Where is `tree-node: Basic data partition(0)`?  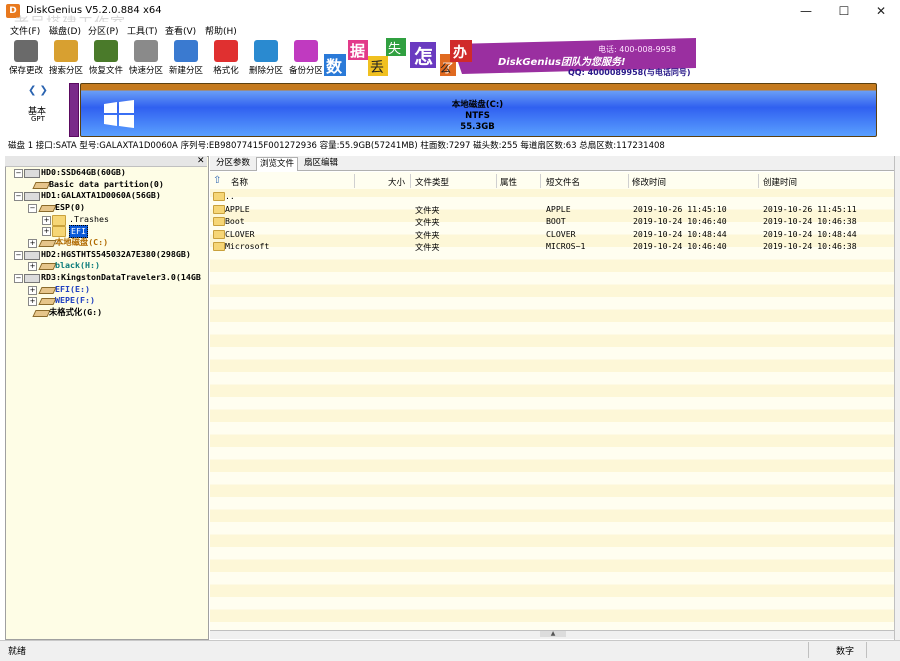
tree-node: Basic data partition(0) is located at coordinates (114, 184).